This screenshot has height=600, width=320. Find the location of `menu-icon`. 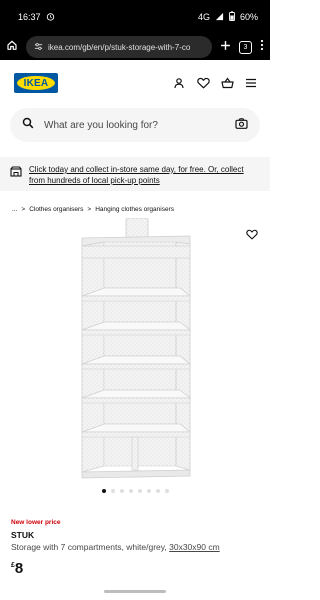

menu-icon is located at coordinates (251, 83).